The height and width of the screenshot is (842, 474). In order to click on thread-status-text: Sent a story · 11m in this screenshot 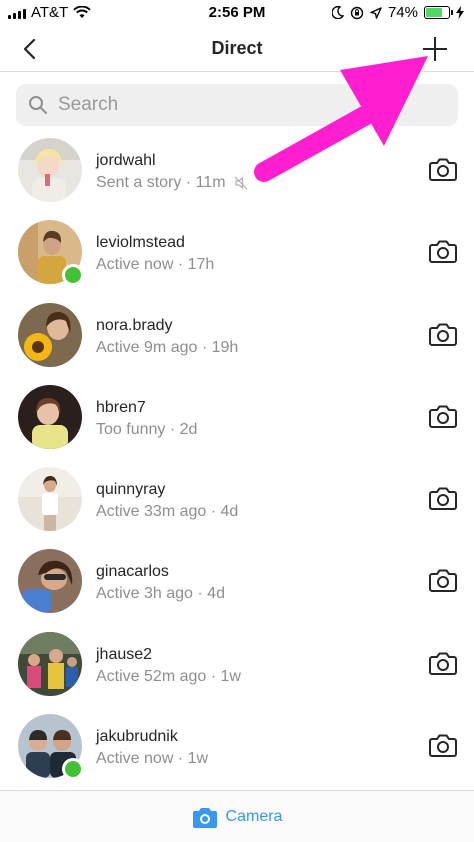, I will do `click(161, 182)`.